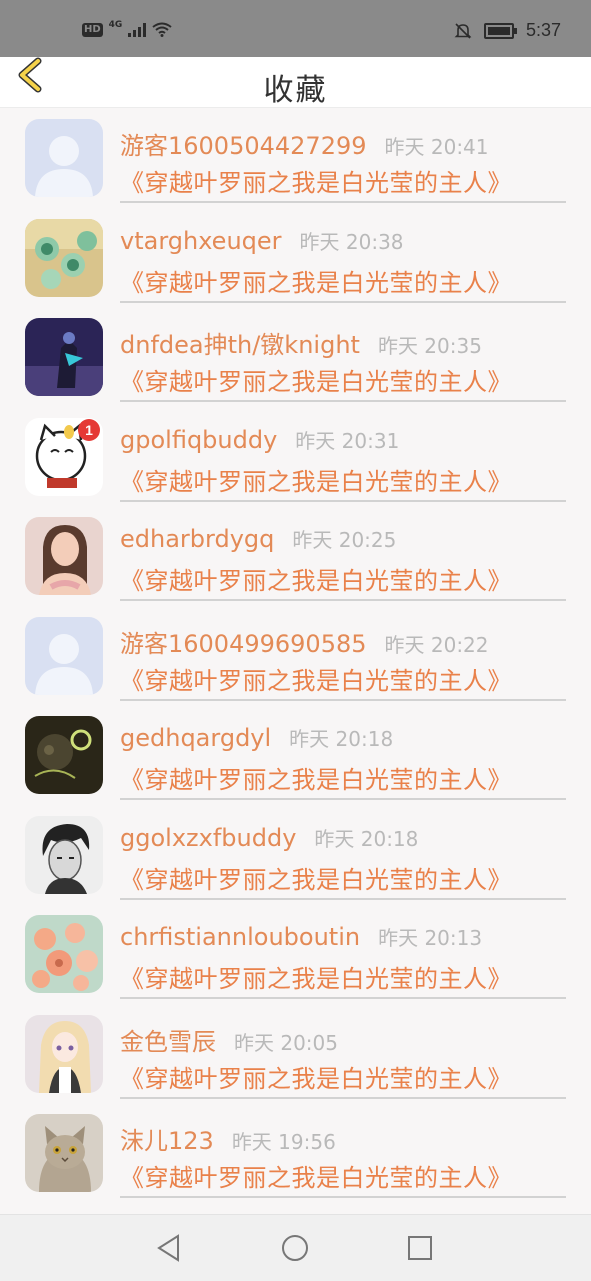  I want to click on item-meta: ggolxzxfbuddy 昨天 20:18, so click(269, 837).